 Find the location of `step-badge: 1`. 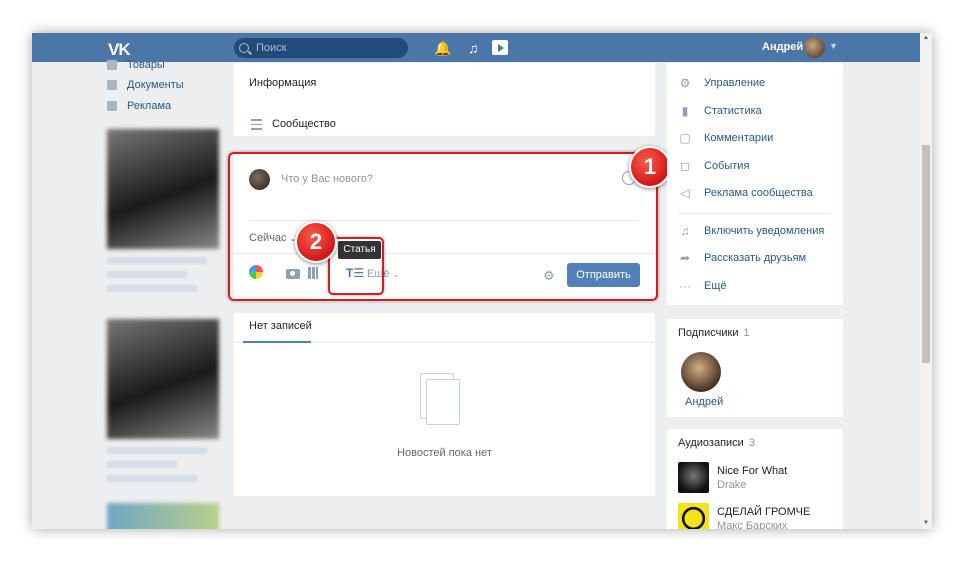

step-badge: 1 is located at coordinates (650, 167).